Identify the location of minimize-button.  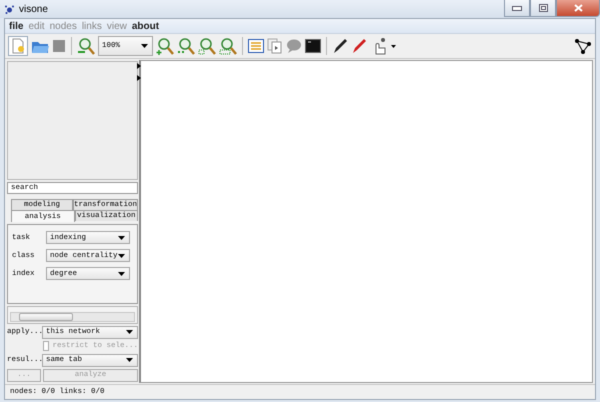
(517, 8).